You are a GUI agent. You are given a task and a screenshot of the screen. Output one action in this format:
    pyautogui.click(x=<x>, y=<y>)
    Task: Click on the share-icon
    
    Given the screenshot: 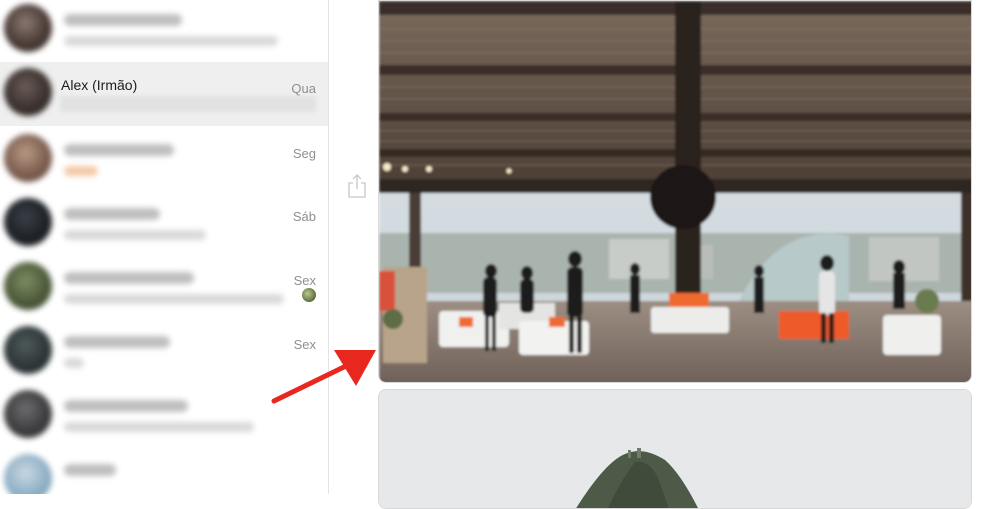 What is the action you would take?
    pyautogui.click(x=357, y=186)
    